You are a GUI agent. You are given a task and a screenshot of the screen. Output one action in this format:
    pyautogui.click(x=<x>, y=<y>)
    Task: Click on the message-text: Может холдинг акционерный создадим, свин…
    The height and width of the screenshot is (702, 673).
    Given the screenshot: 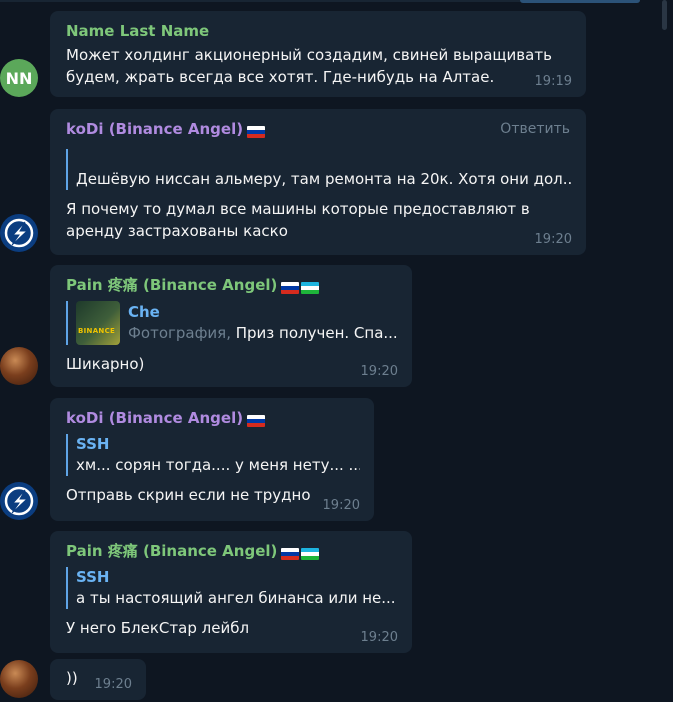 What is the action you would take?
    pyautogui.click(x=319, y=66)
    